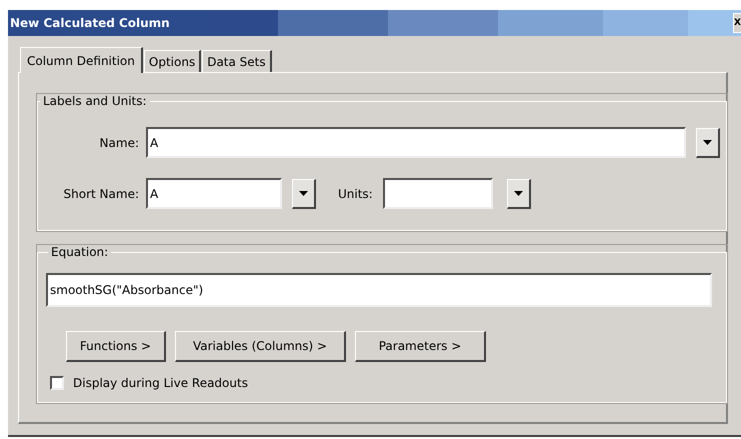 This screenshot has height=439, width=741. What do you see at coordinates (355, 193) in the screenshot?
I see `field-label: Units:` at bounding box center [355, 193].